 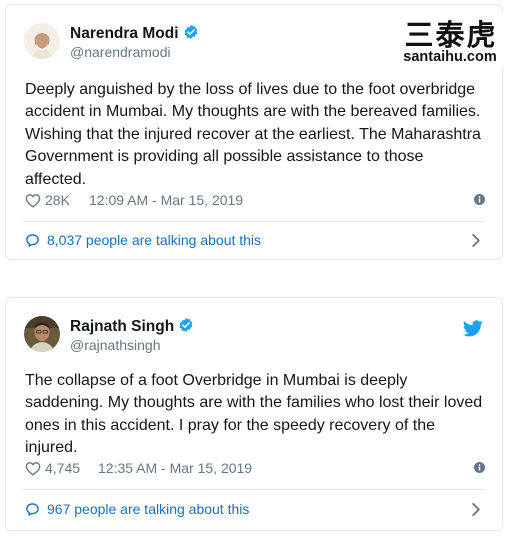 What do you see at coordinates (124, 33) in the screenshot?
I see `author-name-label: Narendra Modi` at bounding box center [124, 33].